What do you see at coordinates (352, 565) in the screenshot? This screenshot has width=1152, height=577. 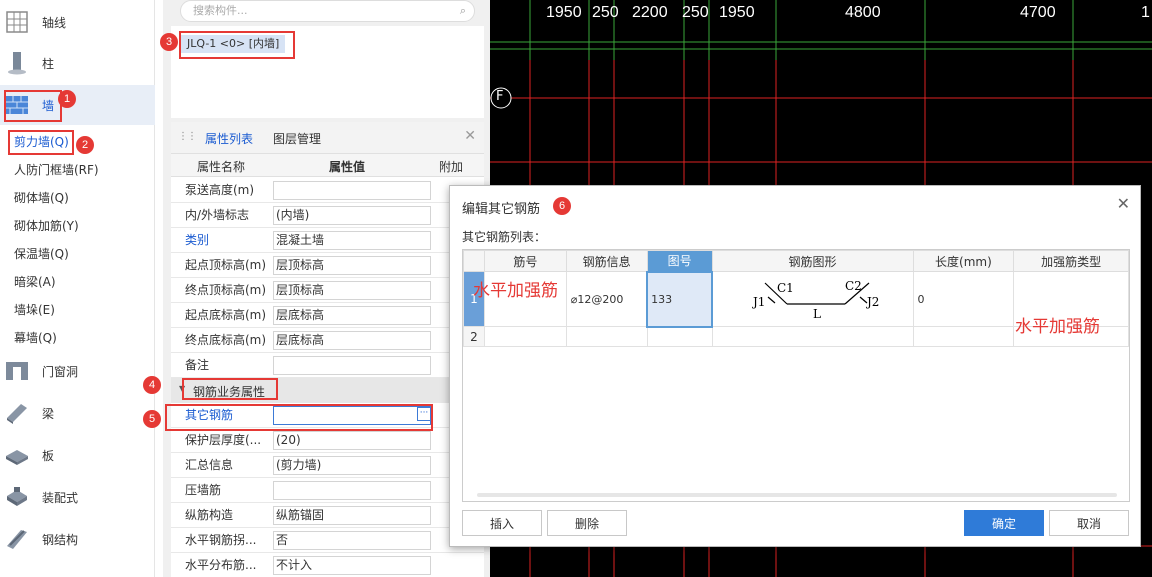 I see `prop-value-field: 不计入` at bounding box center [352, 565].